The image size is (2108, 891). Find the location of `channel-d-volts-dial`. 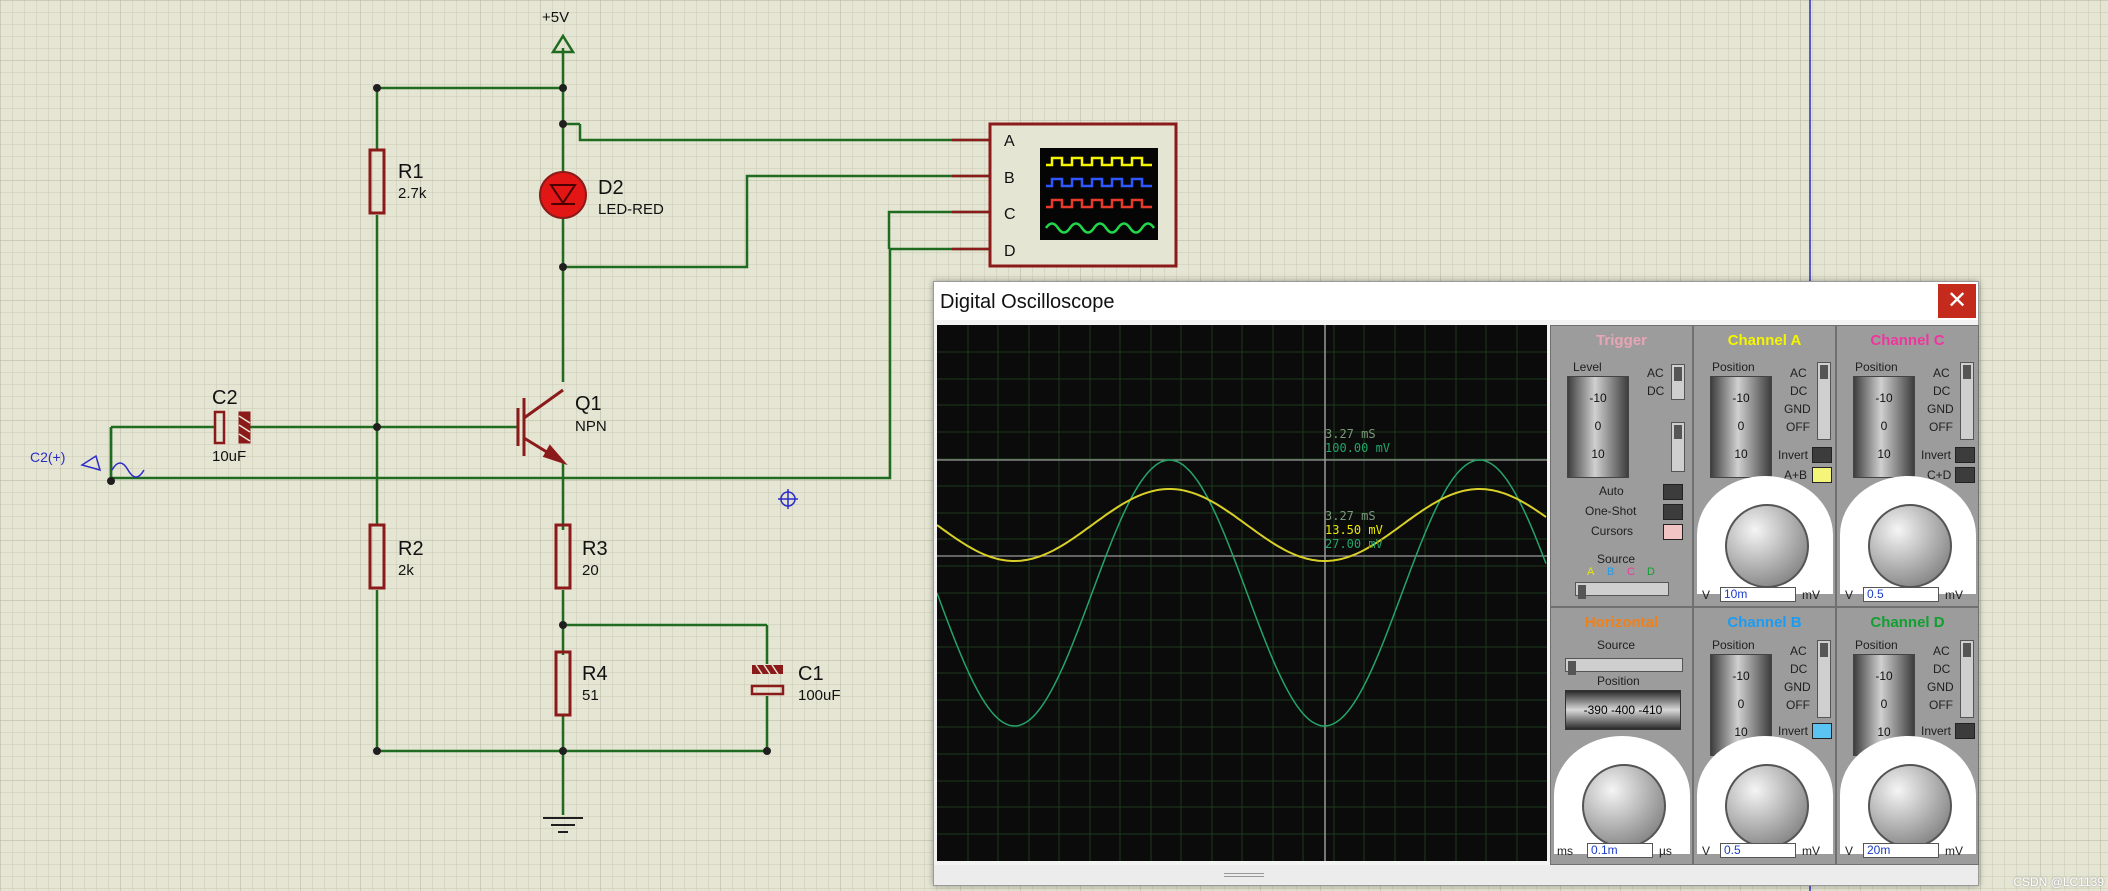

channel-d-volts-dial is located at coordinates (1910, 806).